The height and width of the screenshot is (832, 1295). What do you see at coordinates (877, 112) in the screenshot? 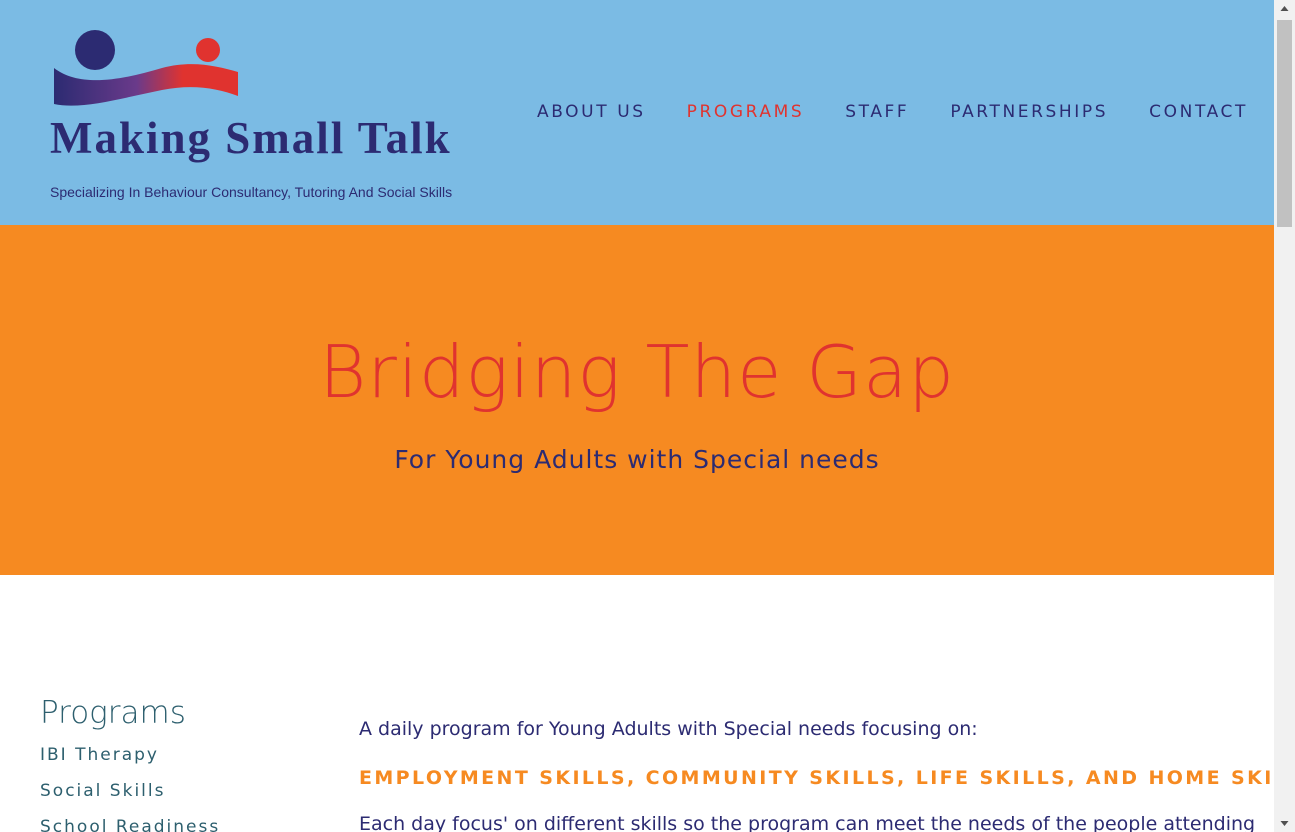
I see `nav-staff: STAFF` at bounding box center [877, 112].